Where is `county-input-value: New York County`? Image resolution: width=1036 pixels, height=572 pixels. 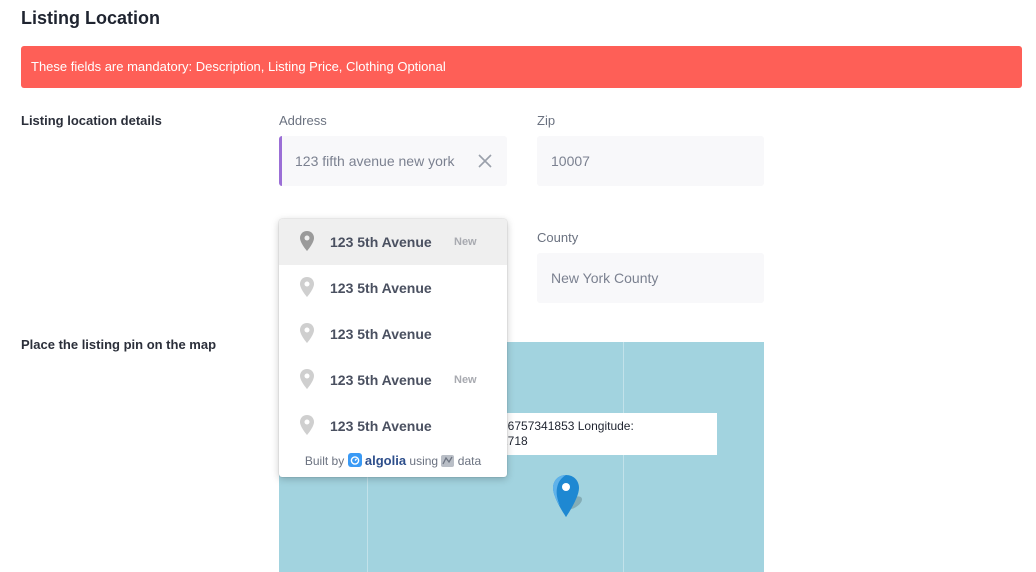 county-input-value: New York County is located at coordinates (605, 278).